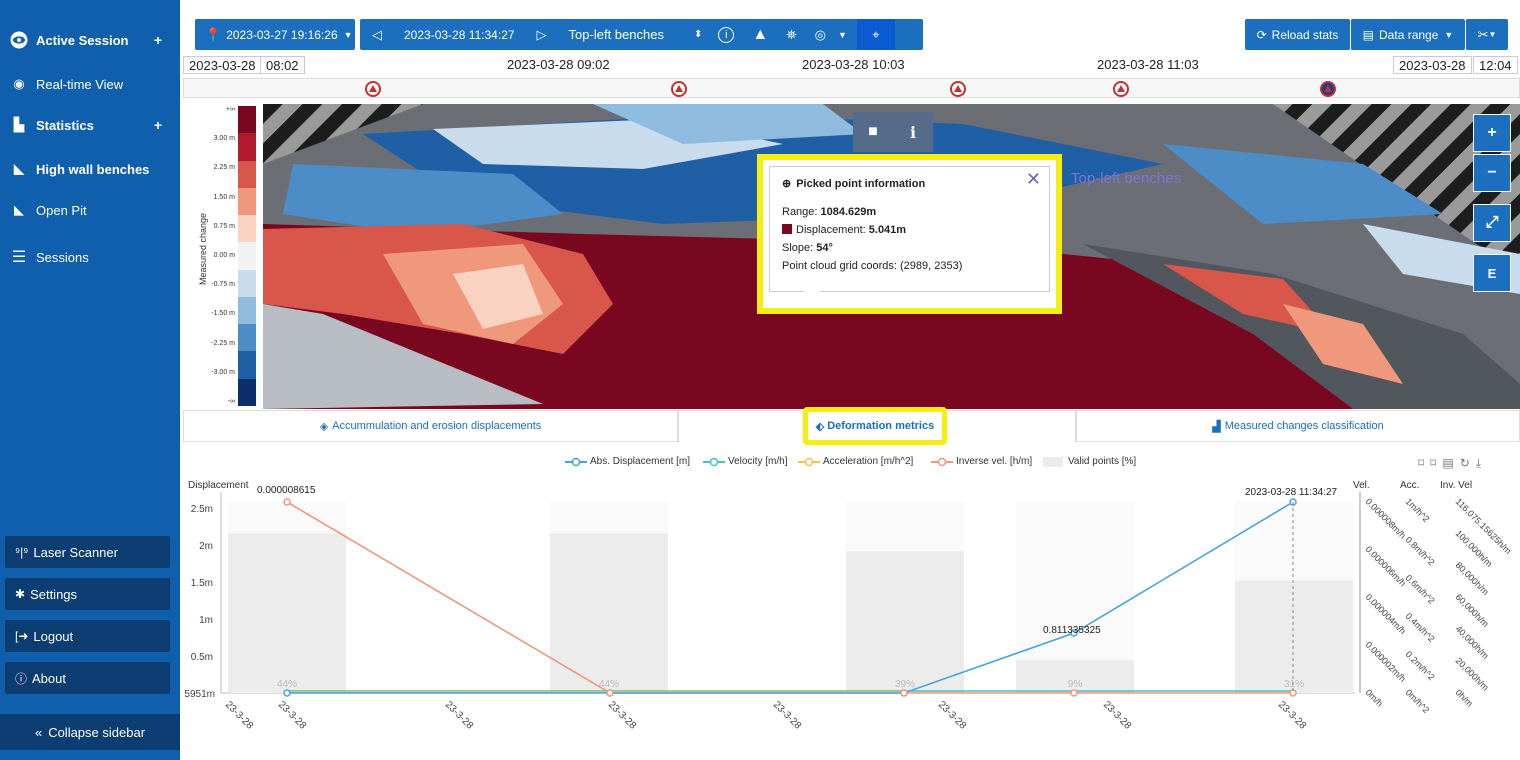 The image size is (1520, 760). I want to click on info-button: i, so click(913, 132).